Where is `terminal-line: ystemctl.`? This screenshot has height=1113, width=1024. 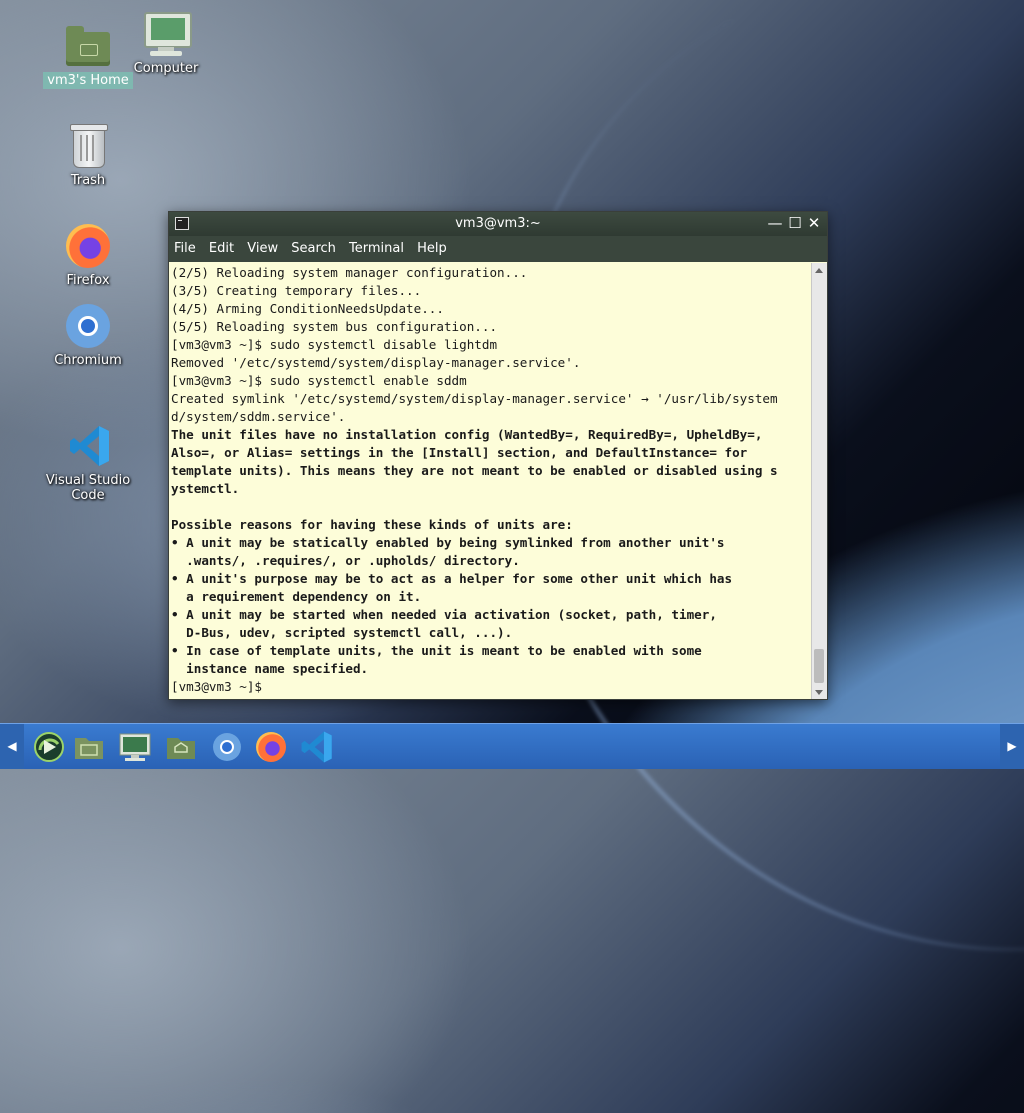 terminal-line: ystemctl. is located at coordinates (205, 488).